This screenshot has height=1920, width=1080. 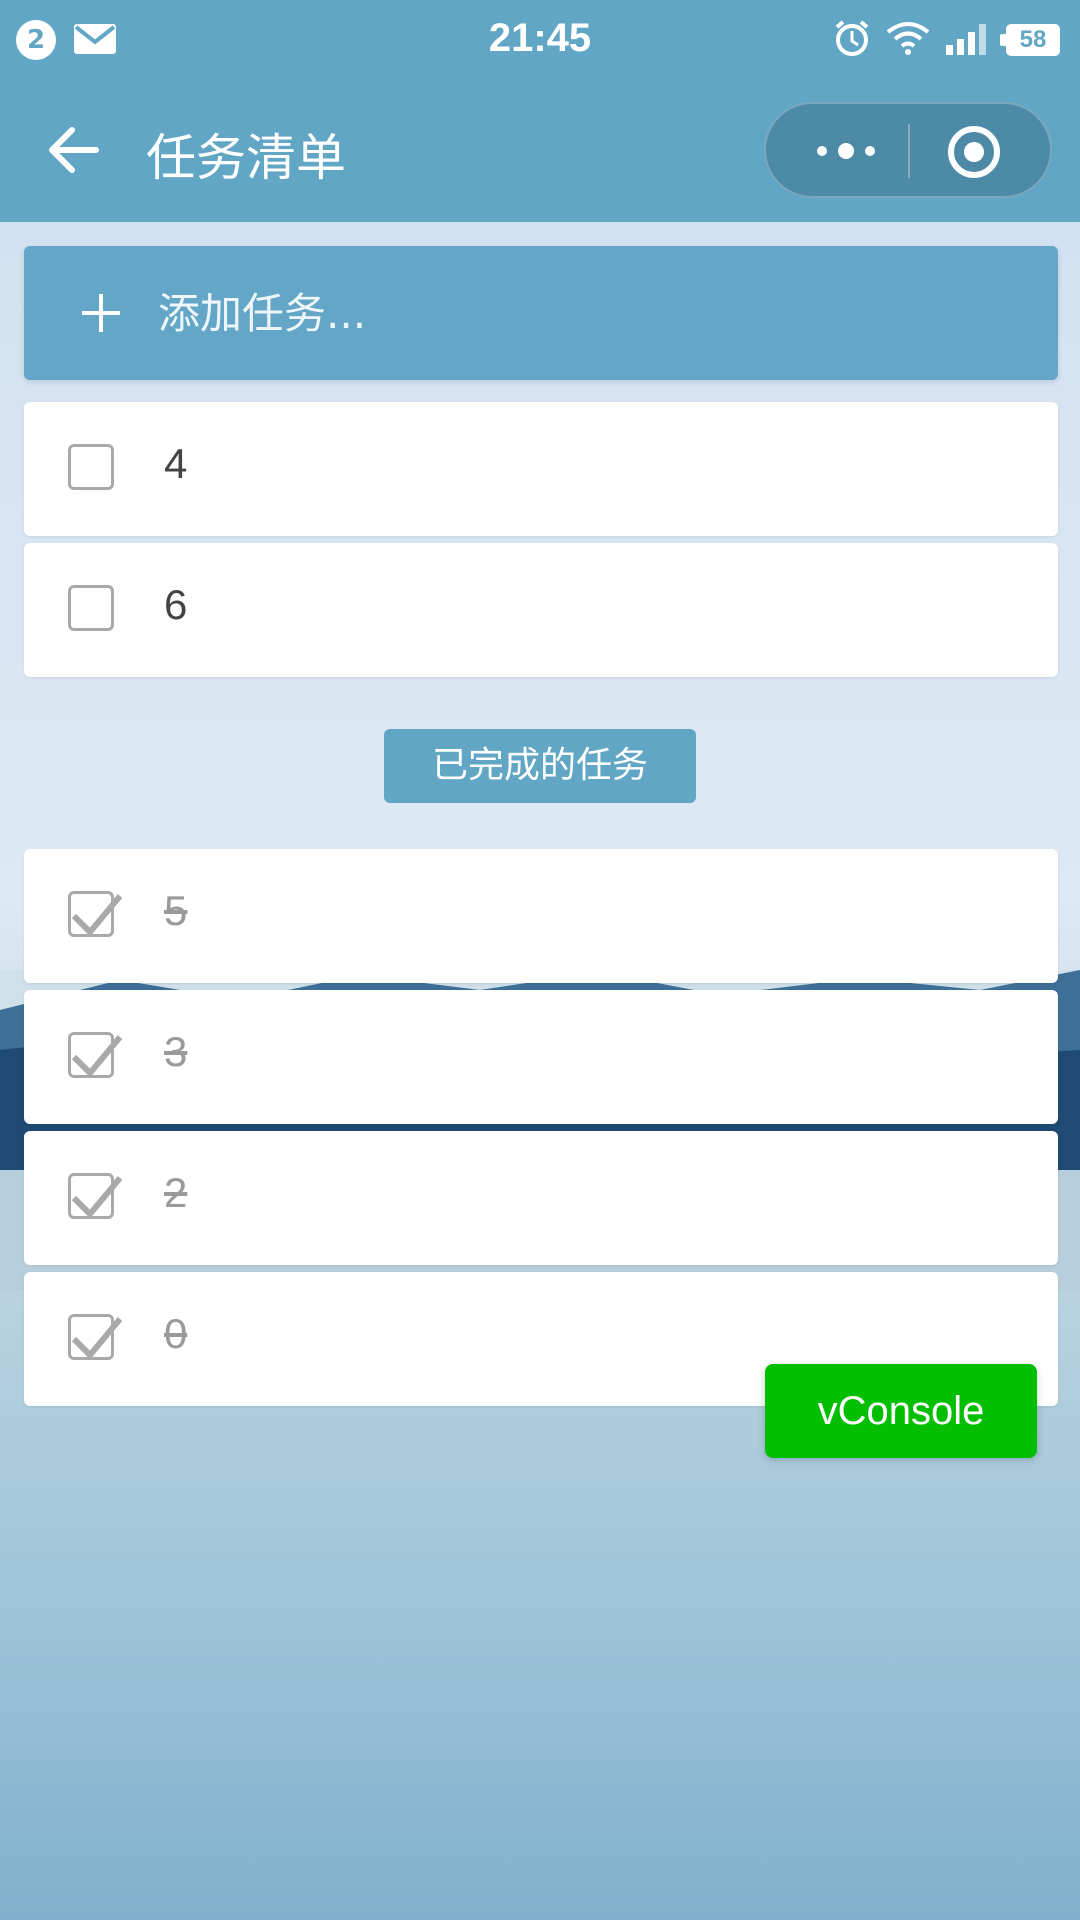 What do you see at coordinates (176, 463) in the screenshot?
I see `task-label: 4` at bounding box center [176, 463].